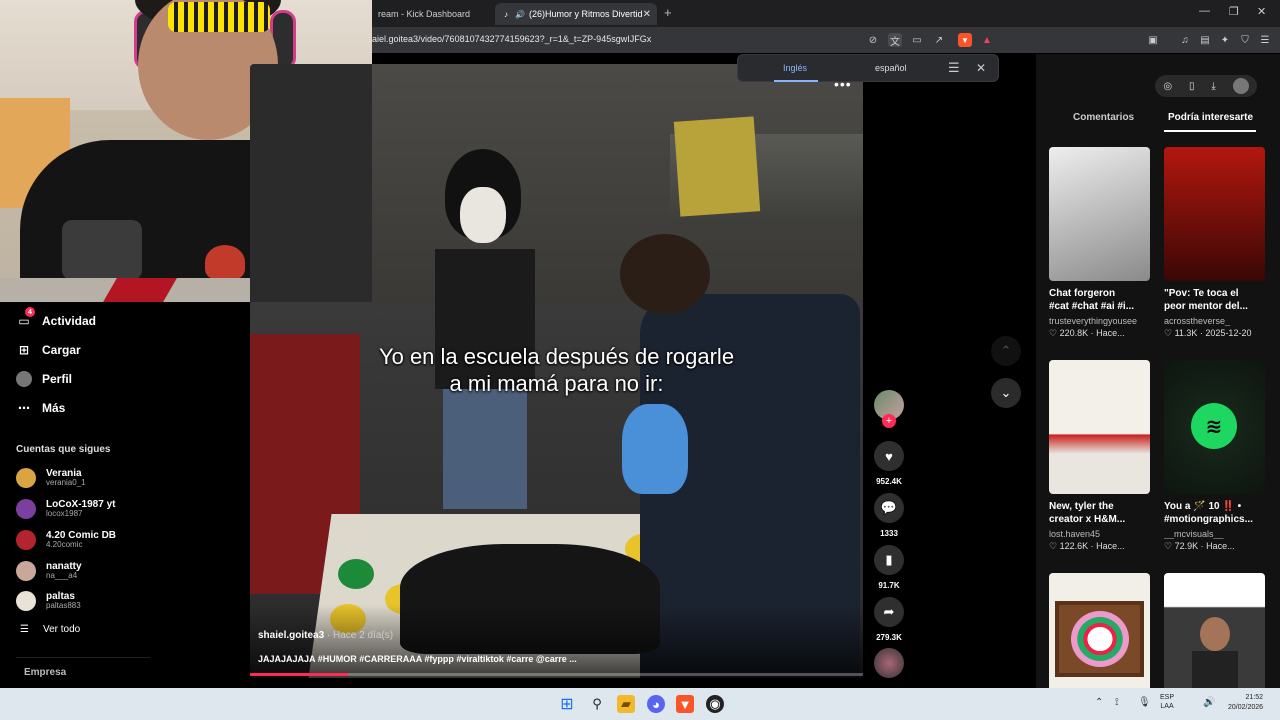 This screenshot has height=720, width=1280. Describe the element at coordinates (889, 567) in the screenshot. I see `save-button: ▮ 91.7K` at that location.